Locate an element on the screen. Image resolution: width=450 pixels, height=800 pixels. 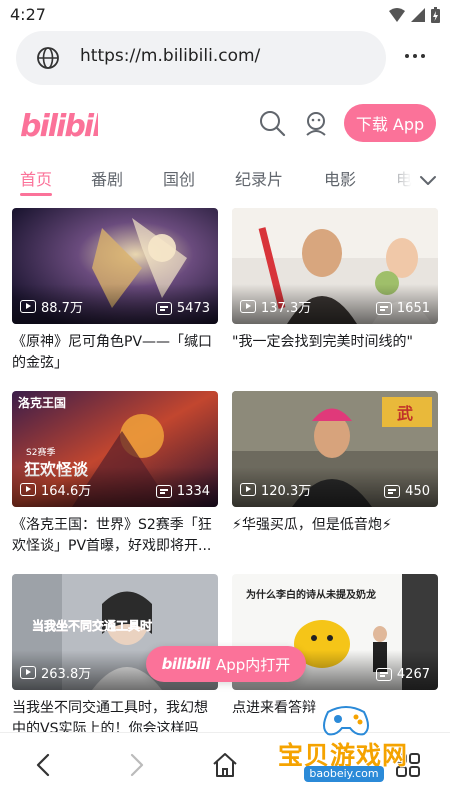
view-count-text: 88.7万 is located at coordinates (62, 308).